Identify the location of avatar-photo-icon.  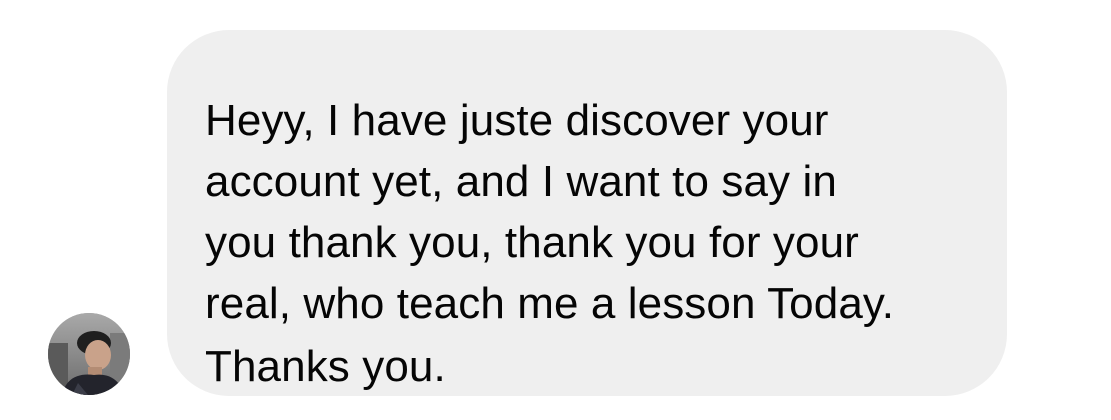
(89, 354).